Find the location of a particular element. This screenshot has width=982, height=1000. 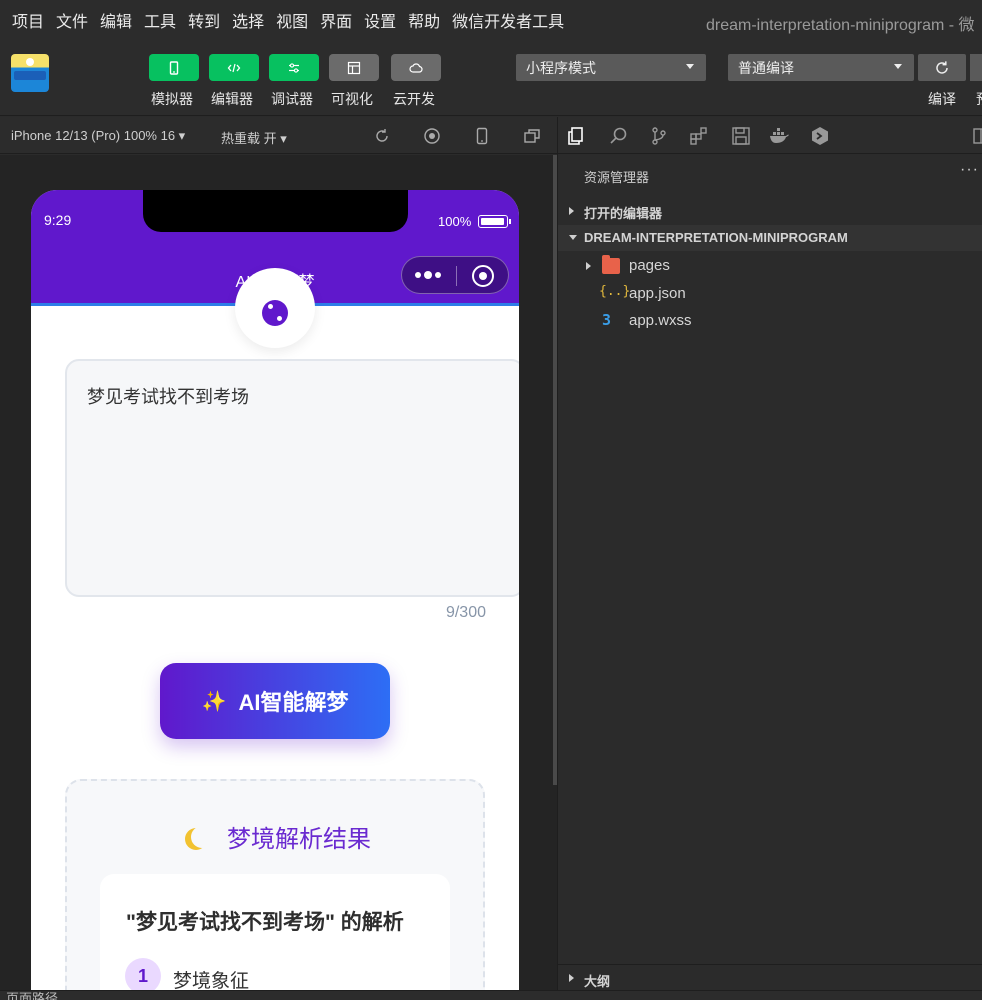

miniprogram-capsule is located at coordinates (455, 275).